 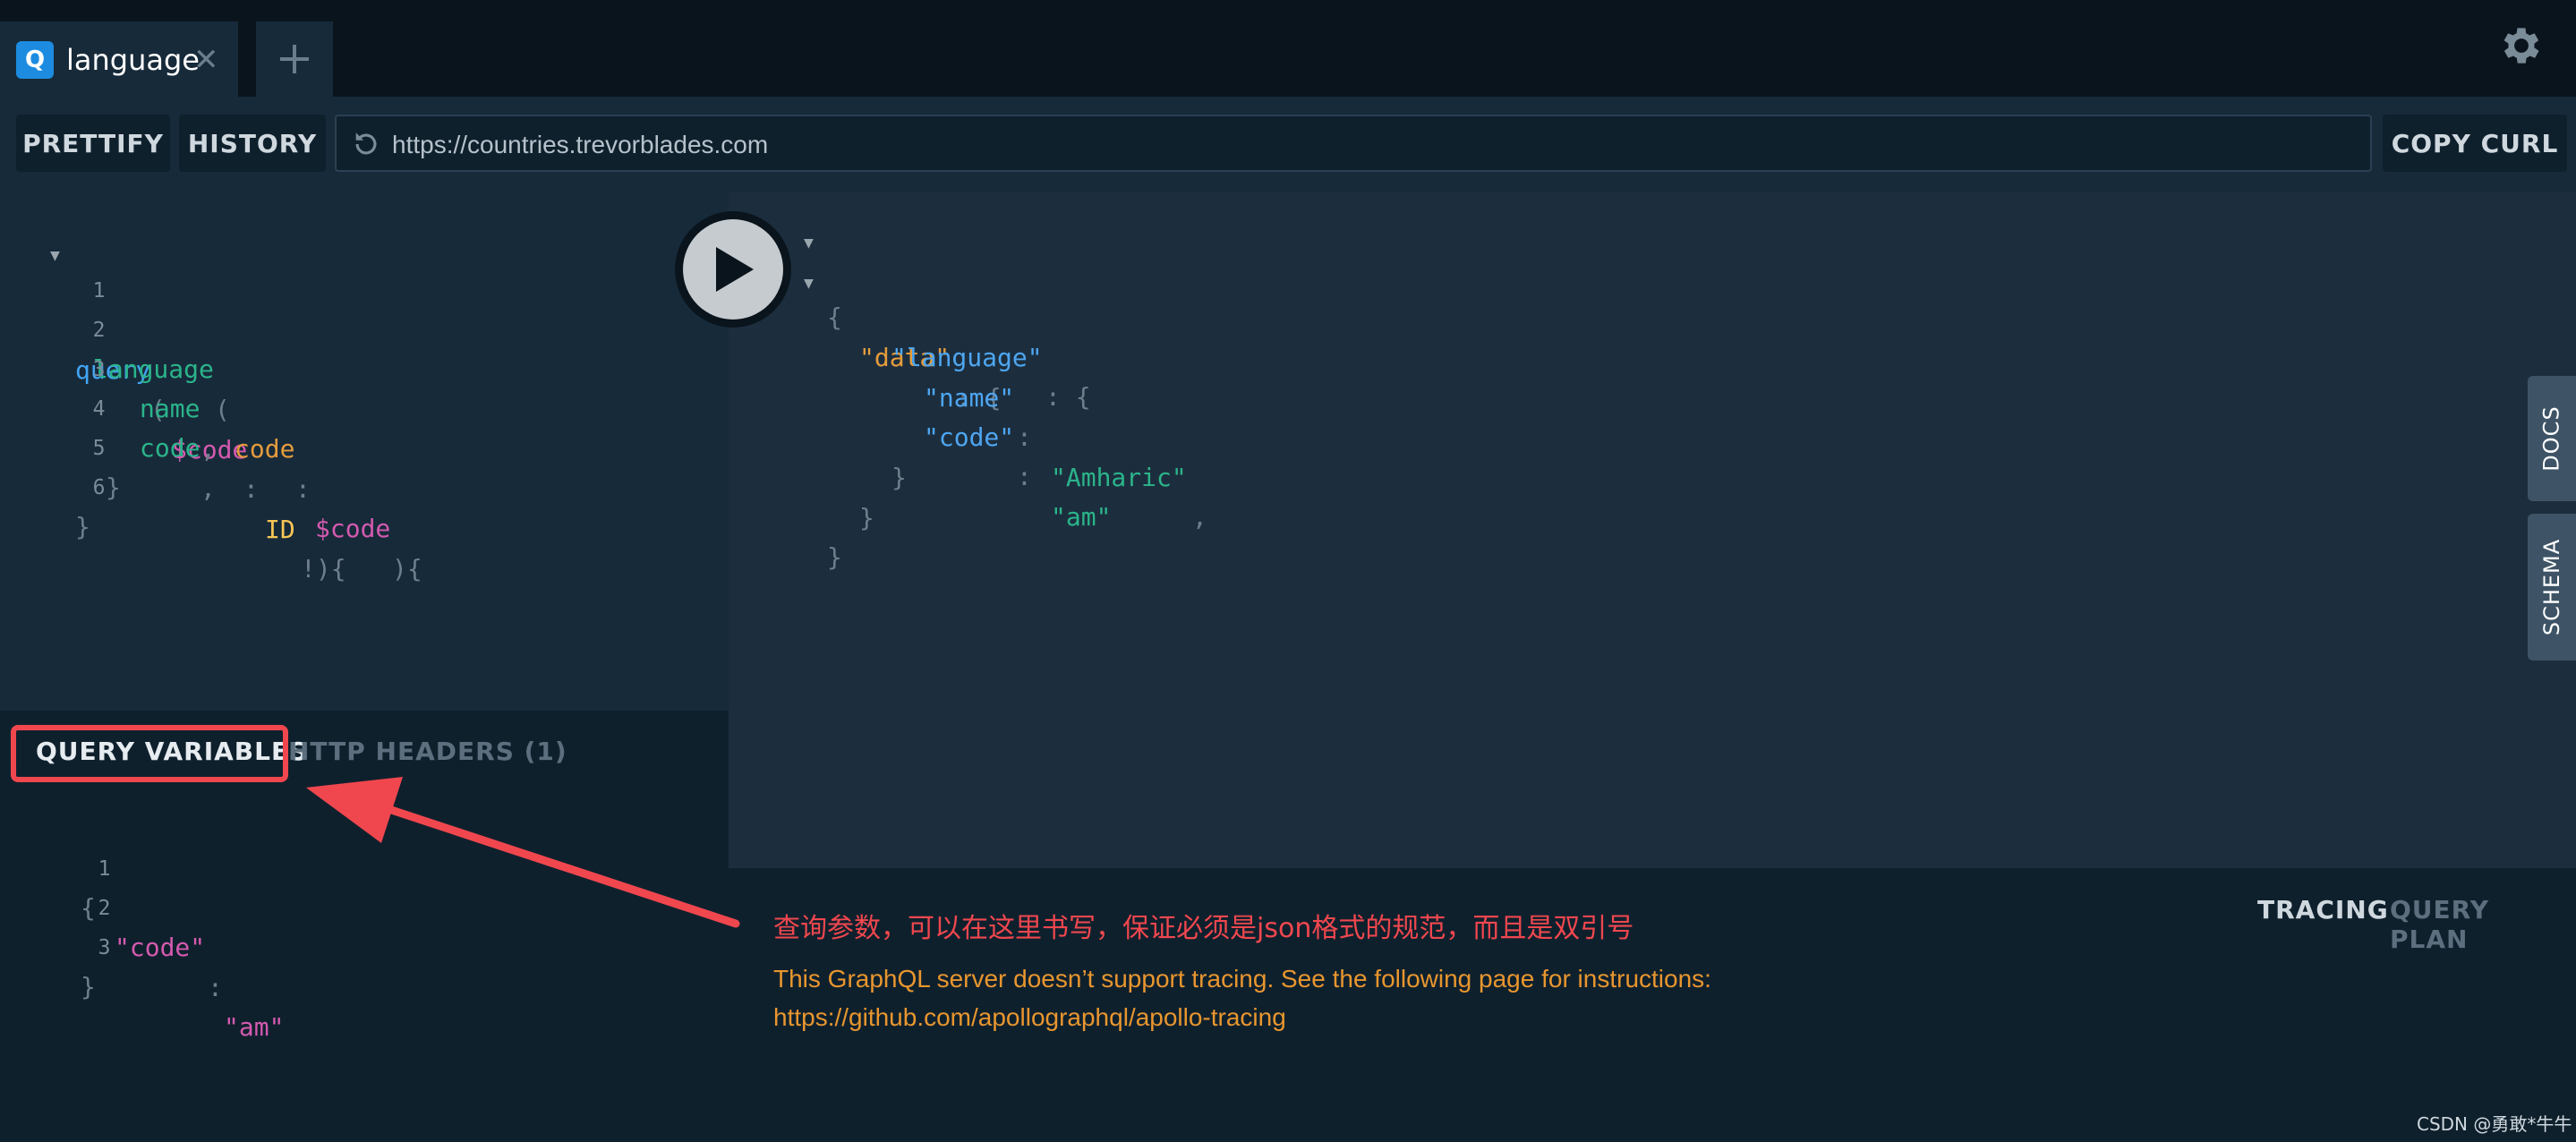 I want to click on tab-bar: Q language ✕, so click(x=1288, y=48).